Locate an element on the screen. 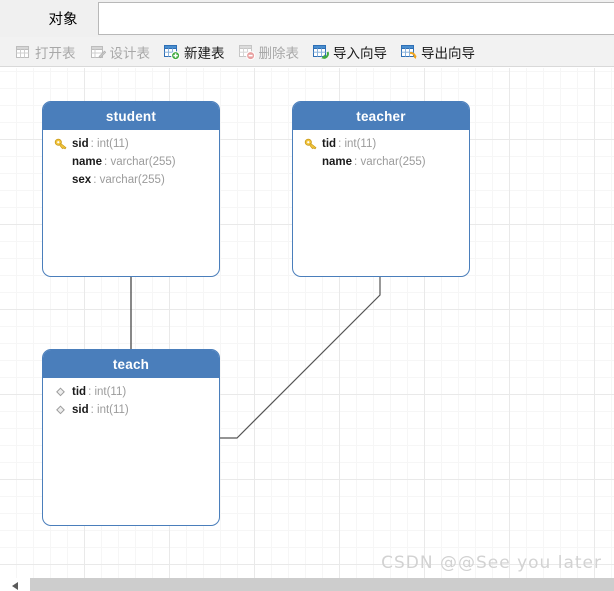 The width and height of the screenshot is (614, 591). entity-student-title: student is located at coordinates (131, 116).